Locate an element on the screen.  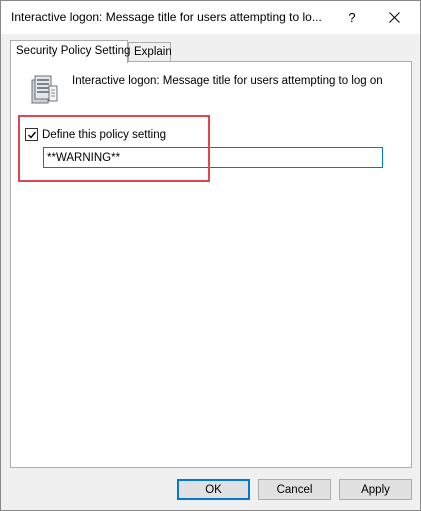
define-policy-checkbox-row: Define this policy setting is located at coordinates (95, 134).